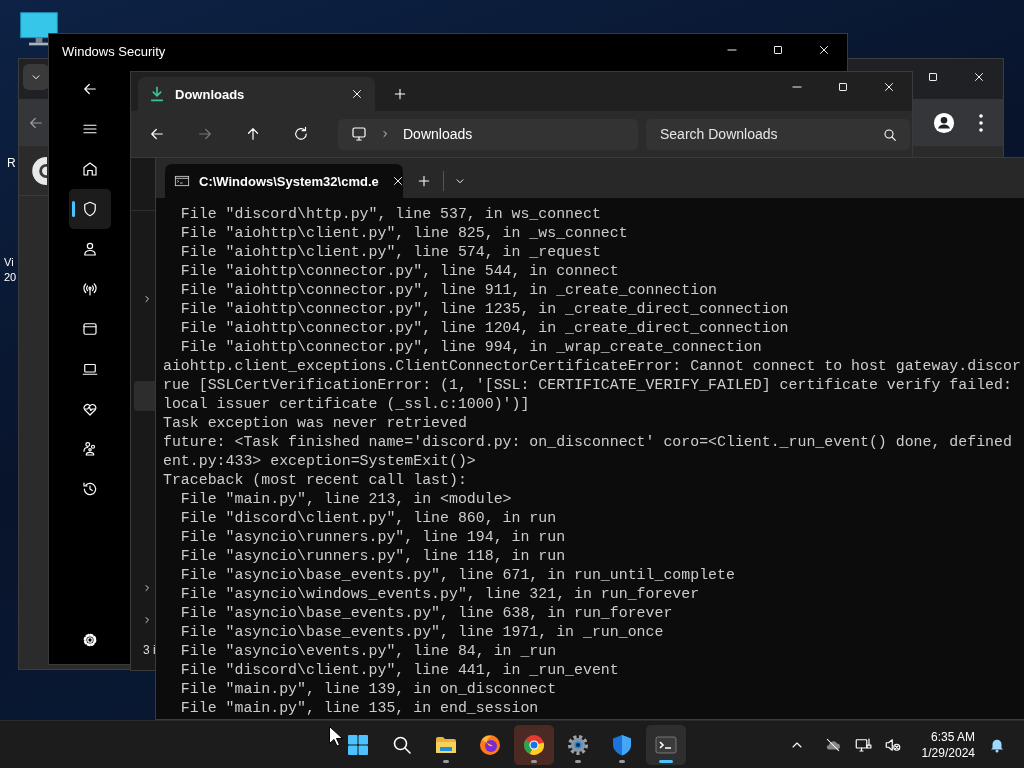  I want to click on terminal-line: File "main.py", line 213, in <module>, so click(346, 499).